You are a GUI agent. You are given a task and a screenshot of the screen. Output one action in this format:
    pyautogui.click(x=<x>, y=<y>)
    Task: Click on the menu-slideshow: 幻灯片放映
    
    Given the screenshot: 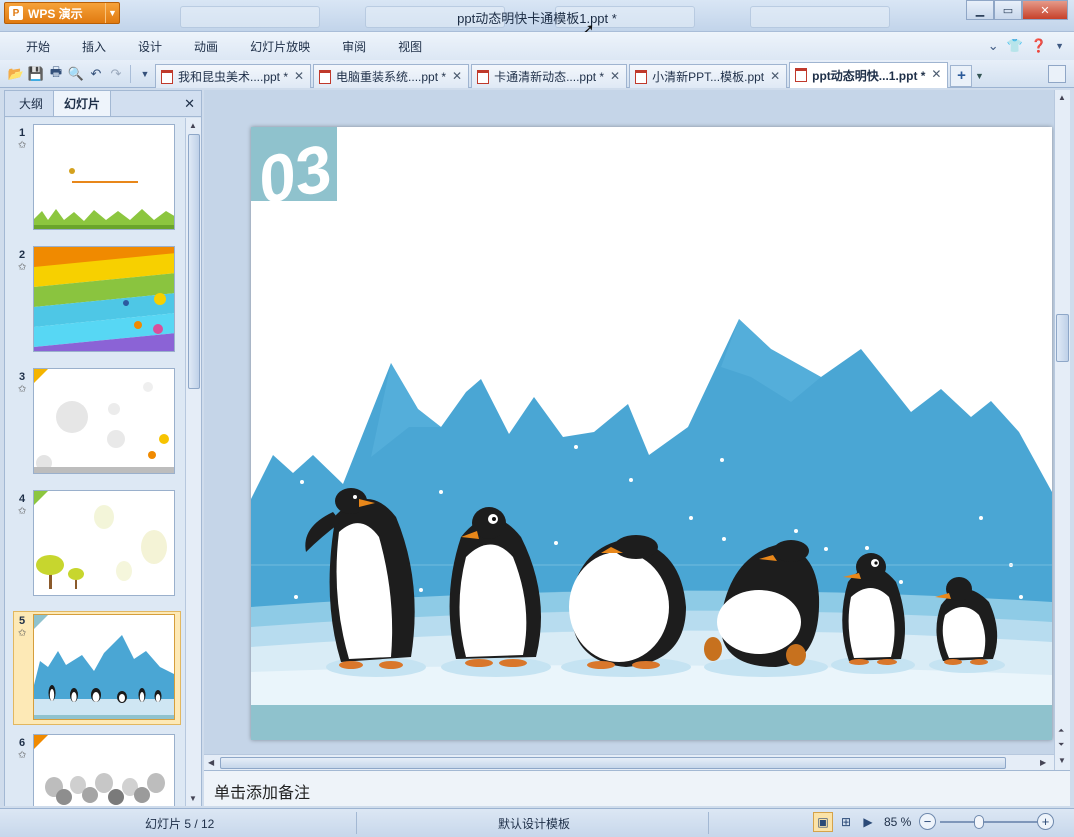 What is the action you would take?
    pyautogui.click(x=280, y=46)
    